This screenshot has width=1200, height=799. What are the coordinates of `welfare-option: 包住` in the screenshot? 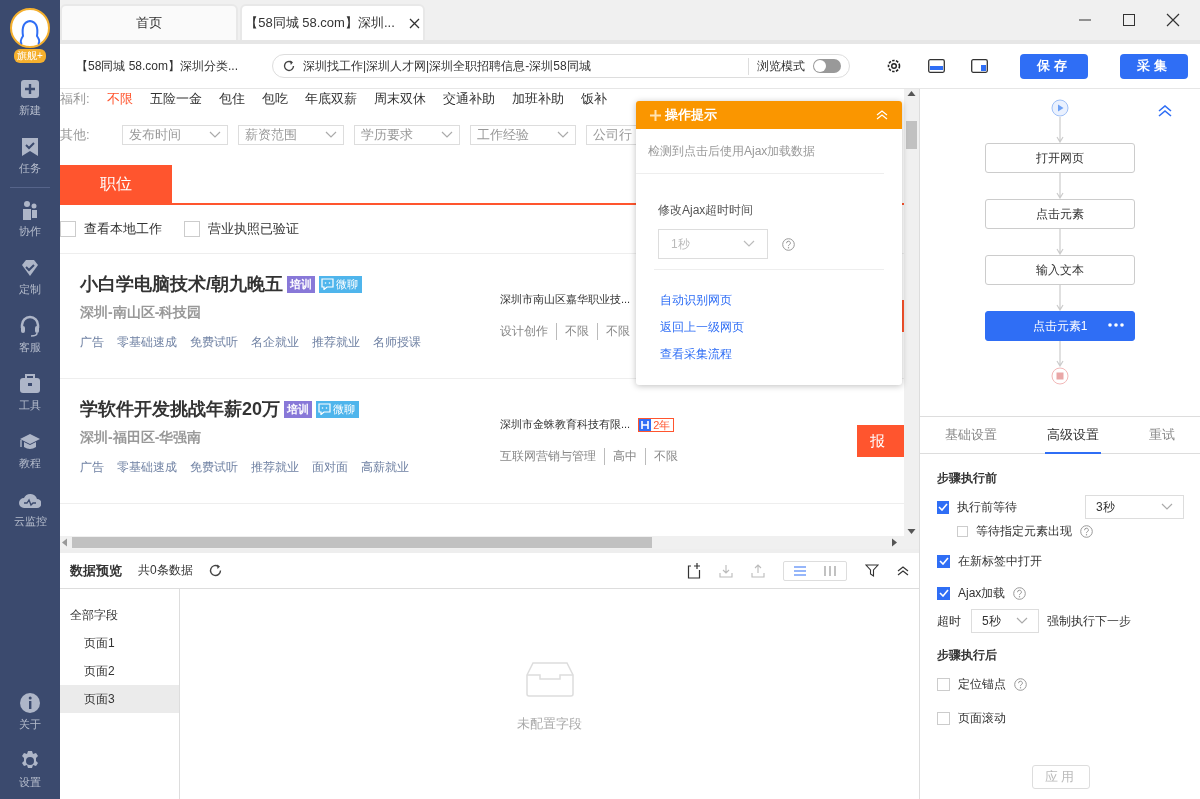 It's located at (232, 99).